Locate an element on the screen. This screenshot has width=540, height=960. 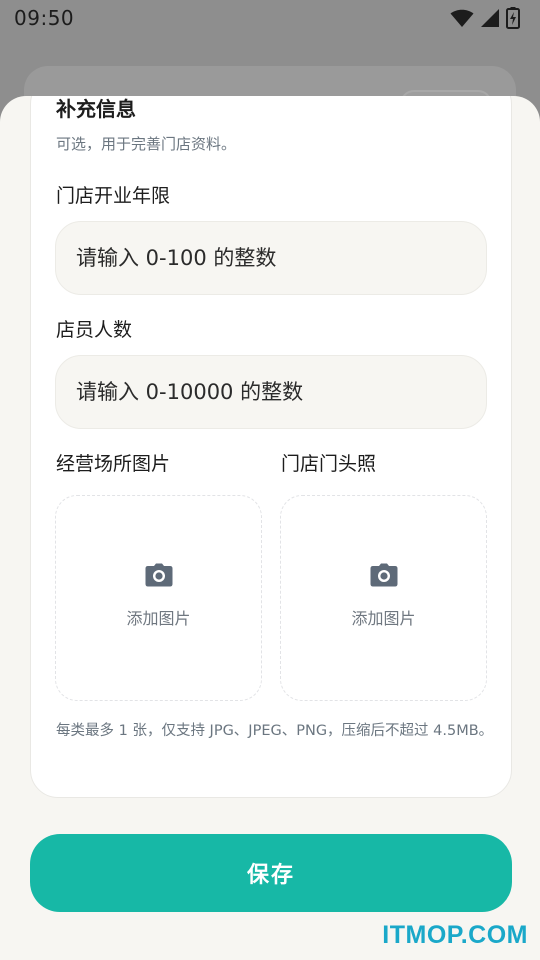
staff-label: 店员人数 is located at coordinates (94, 330).